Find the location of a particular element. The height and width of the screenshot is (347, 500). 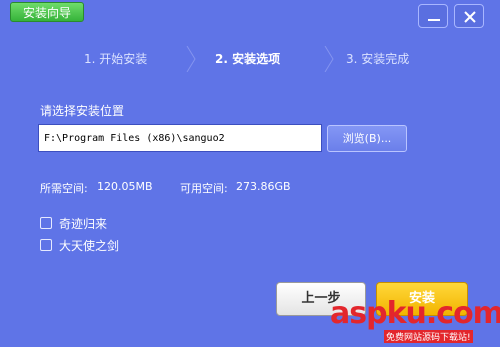

window-title: 安装向导 is located at coordinates (47, 12).